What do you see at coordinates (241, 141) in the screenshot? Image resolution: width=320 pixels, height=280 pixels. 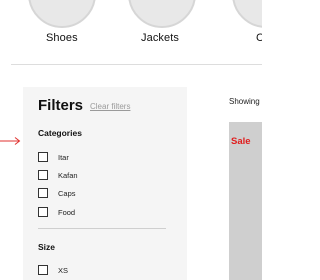 I see `sale-badge: Sale` at bounding box center [241, 141].